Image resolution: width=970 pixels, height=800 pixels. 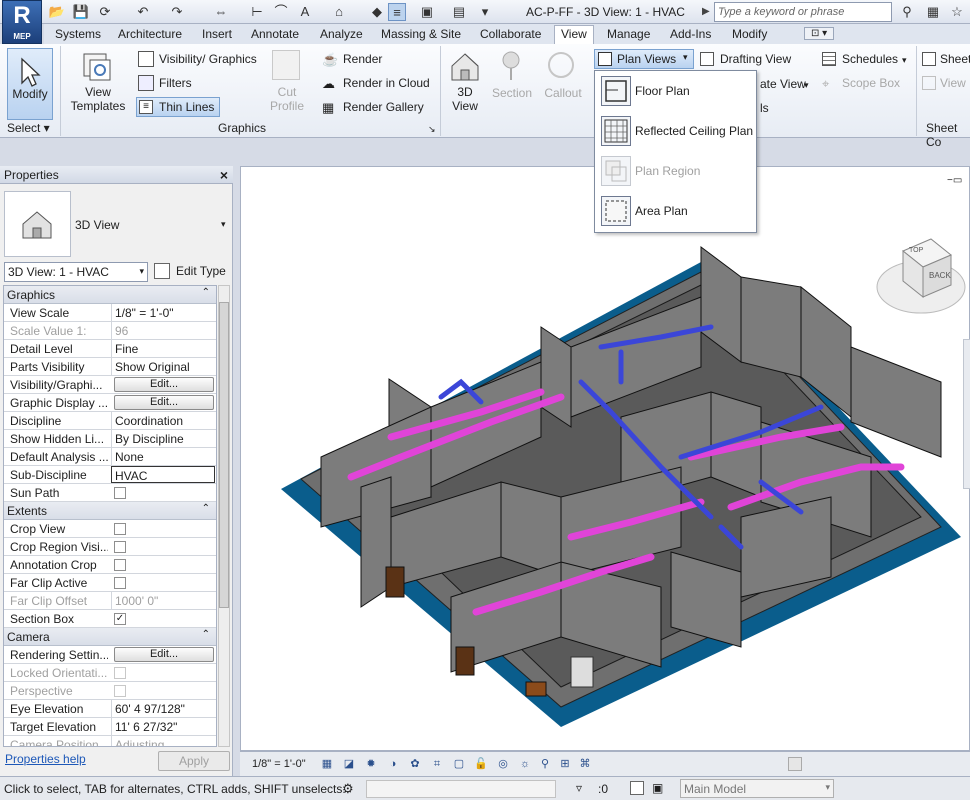 I want to click on schedules-button: Schedules, so click(x=870, y=59).